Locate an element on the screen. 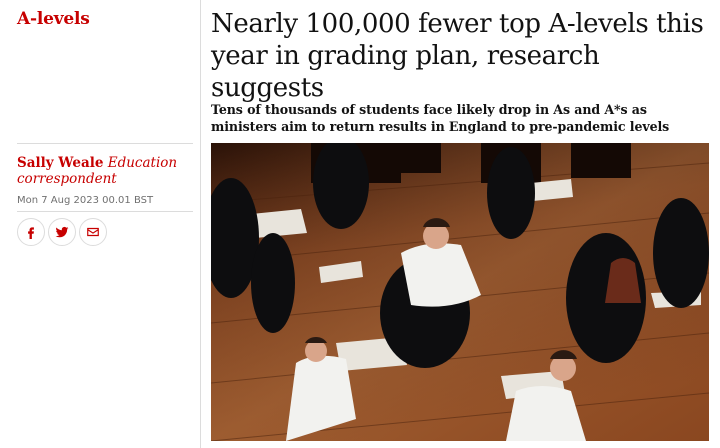 The width and height of the screenshot is (720, 448). dateline: Mon 7 Aug 2023 00.01 BST is located at coordinates (85, 200).